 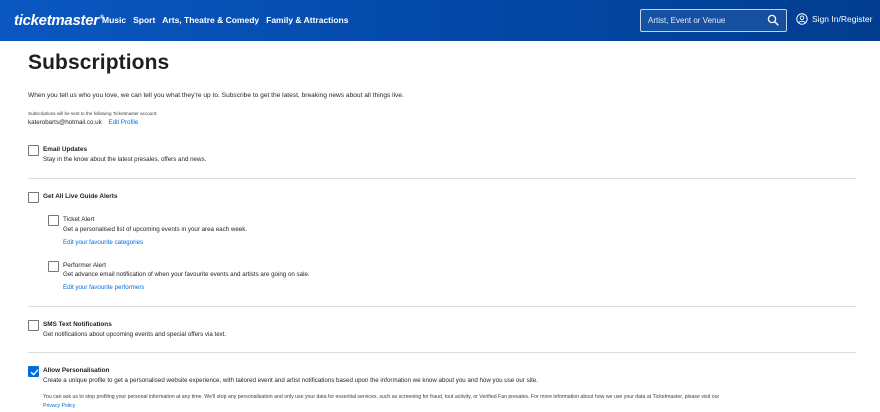 What do you see at coordinates (59, 406) in the screenshot?
I see `privacy-policy-link: Privacy Policy` at bounding box center [59, 406].